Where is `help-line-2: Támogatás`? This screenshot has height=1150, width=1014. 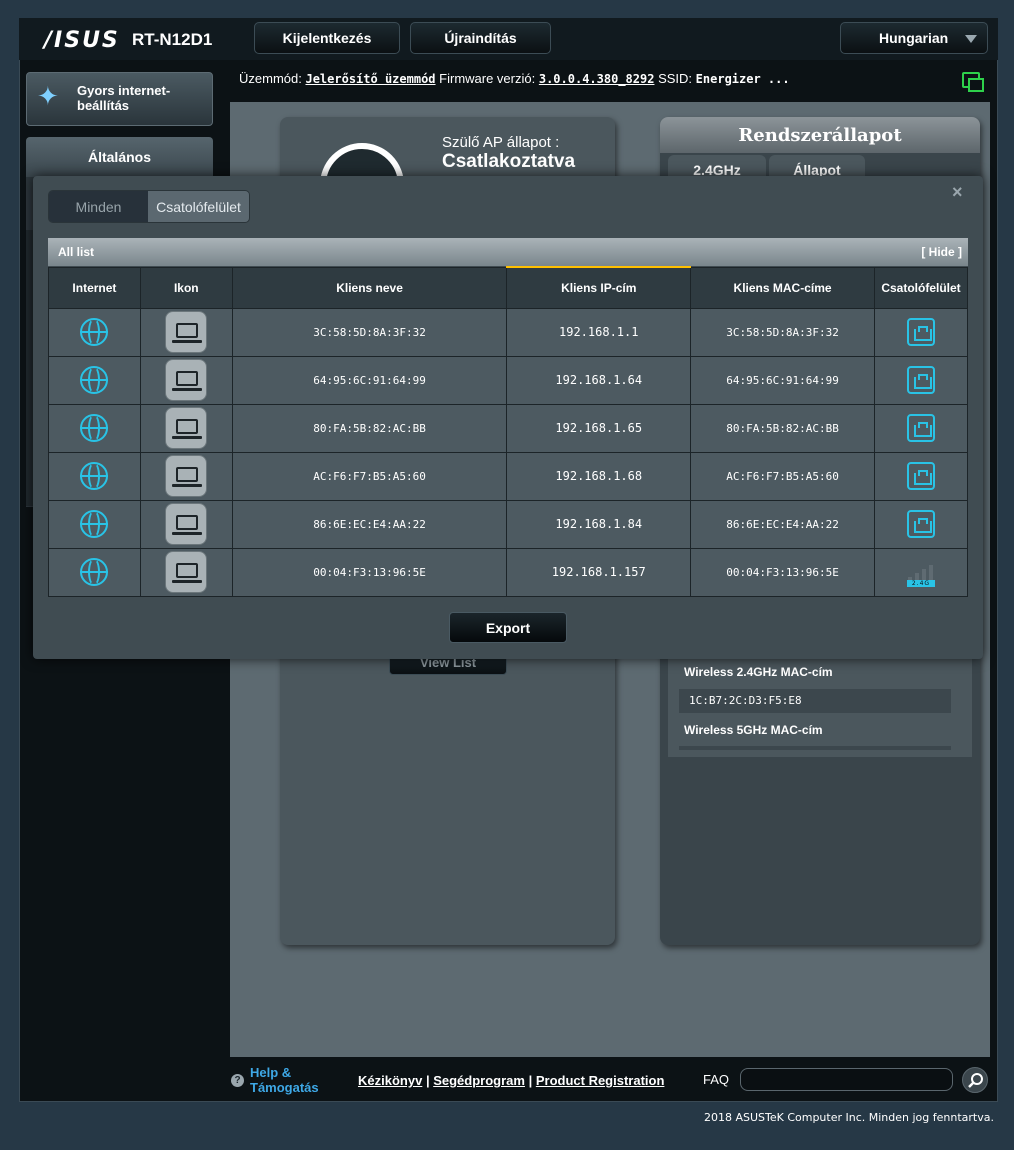
help-line-2: Támogatás is located at coordinates (284, 1087).